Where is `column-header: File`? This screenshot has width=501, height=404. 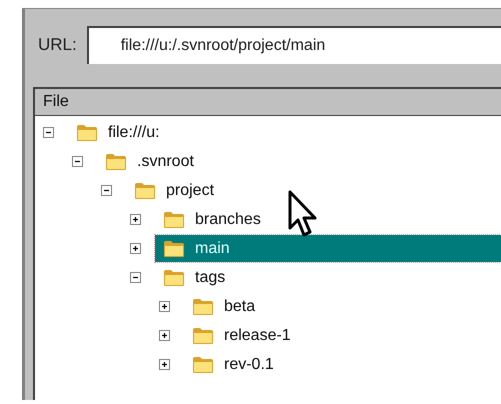 column-header: File is located at coordinates (268, 102).